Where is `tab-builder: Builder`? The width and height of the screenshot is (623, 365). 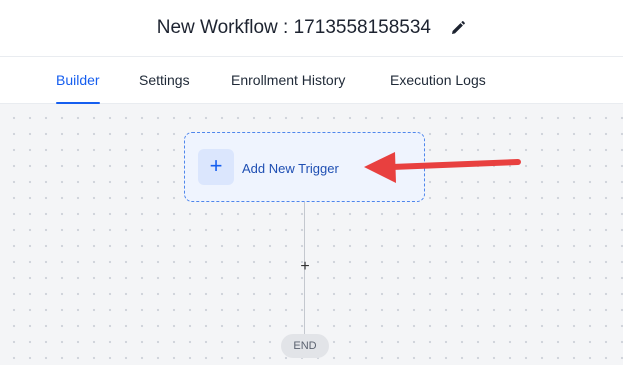
tab-builder: Builder is located at coordinates (78, 88).